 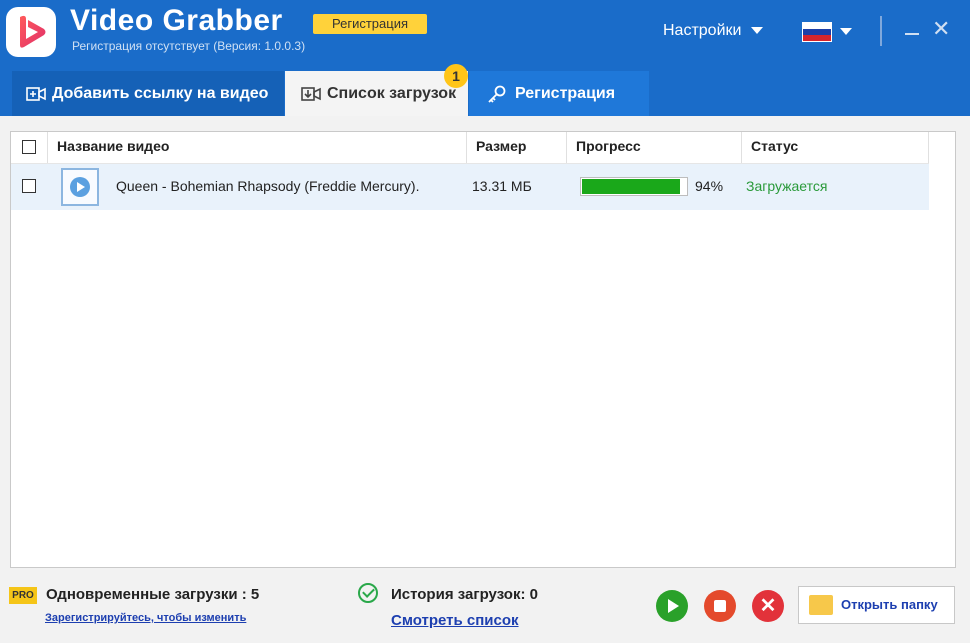 I want to click on progress-bar, so click(x=634, y=186).